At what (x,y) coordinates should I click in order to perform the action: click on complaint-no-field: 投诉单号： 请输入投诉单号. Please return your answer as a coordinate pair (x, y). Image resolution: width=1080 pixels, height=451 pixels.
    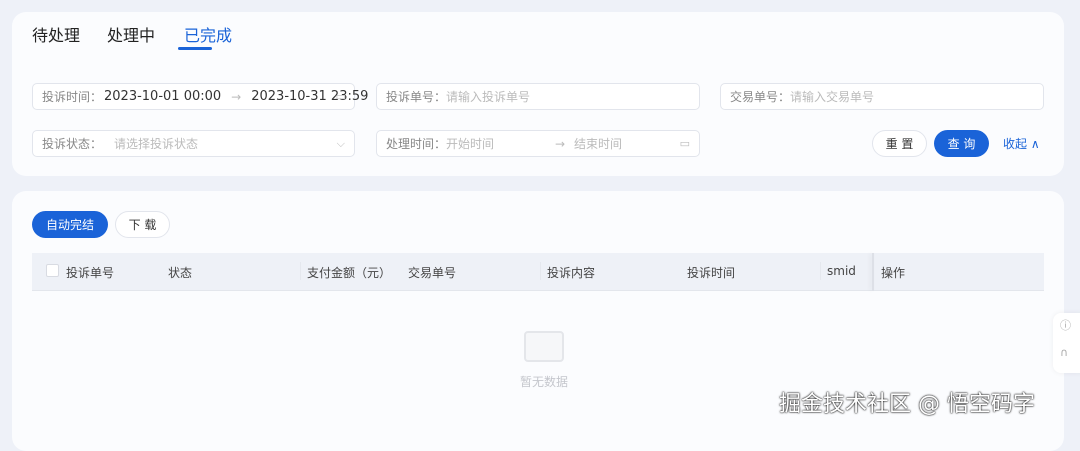
    Looking at the image, I should click on (538, 96).